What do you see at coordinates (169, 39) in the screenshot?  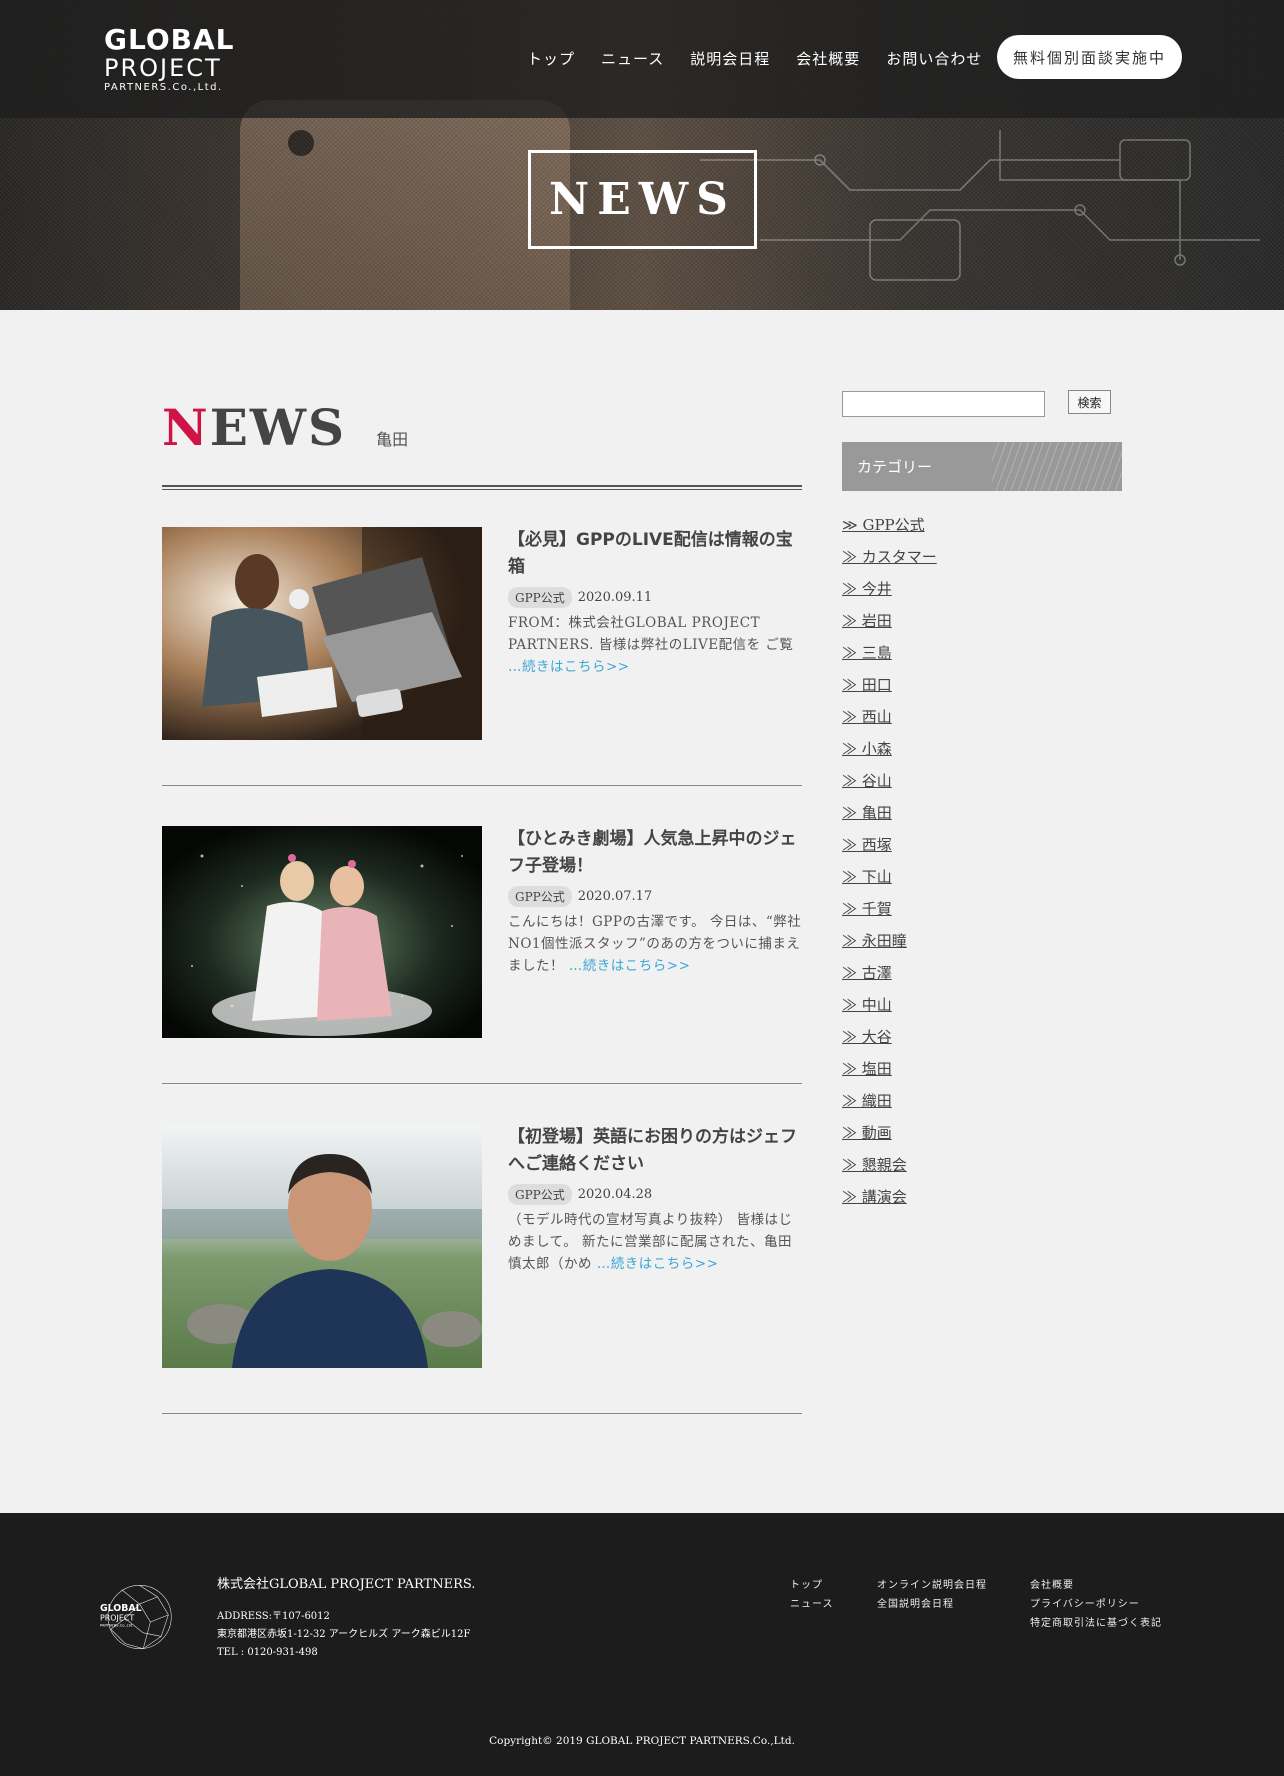 I see `logo-line1: GLOBAL` at bounding box center [169, 39].